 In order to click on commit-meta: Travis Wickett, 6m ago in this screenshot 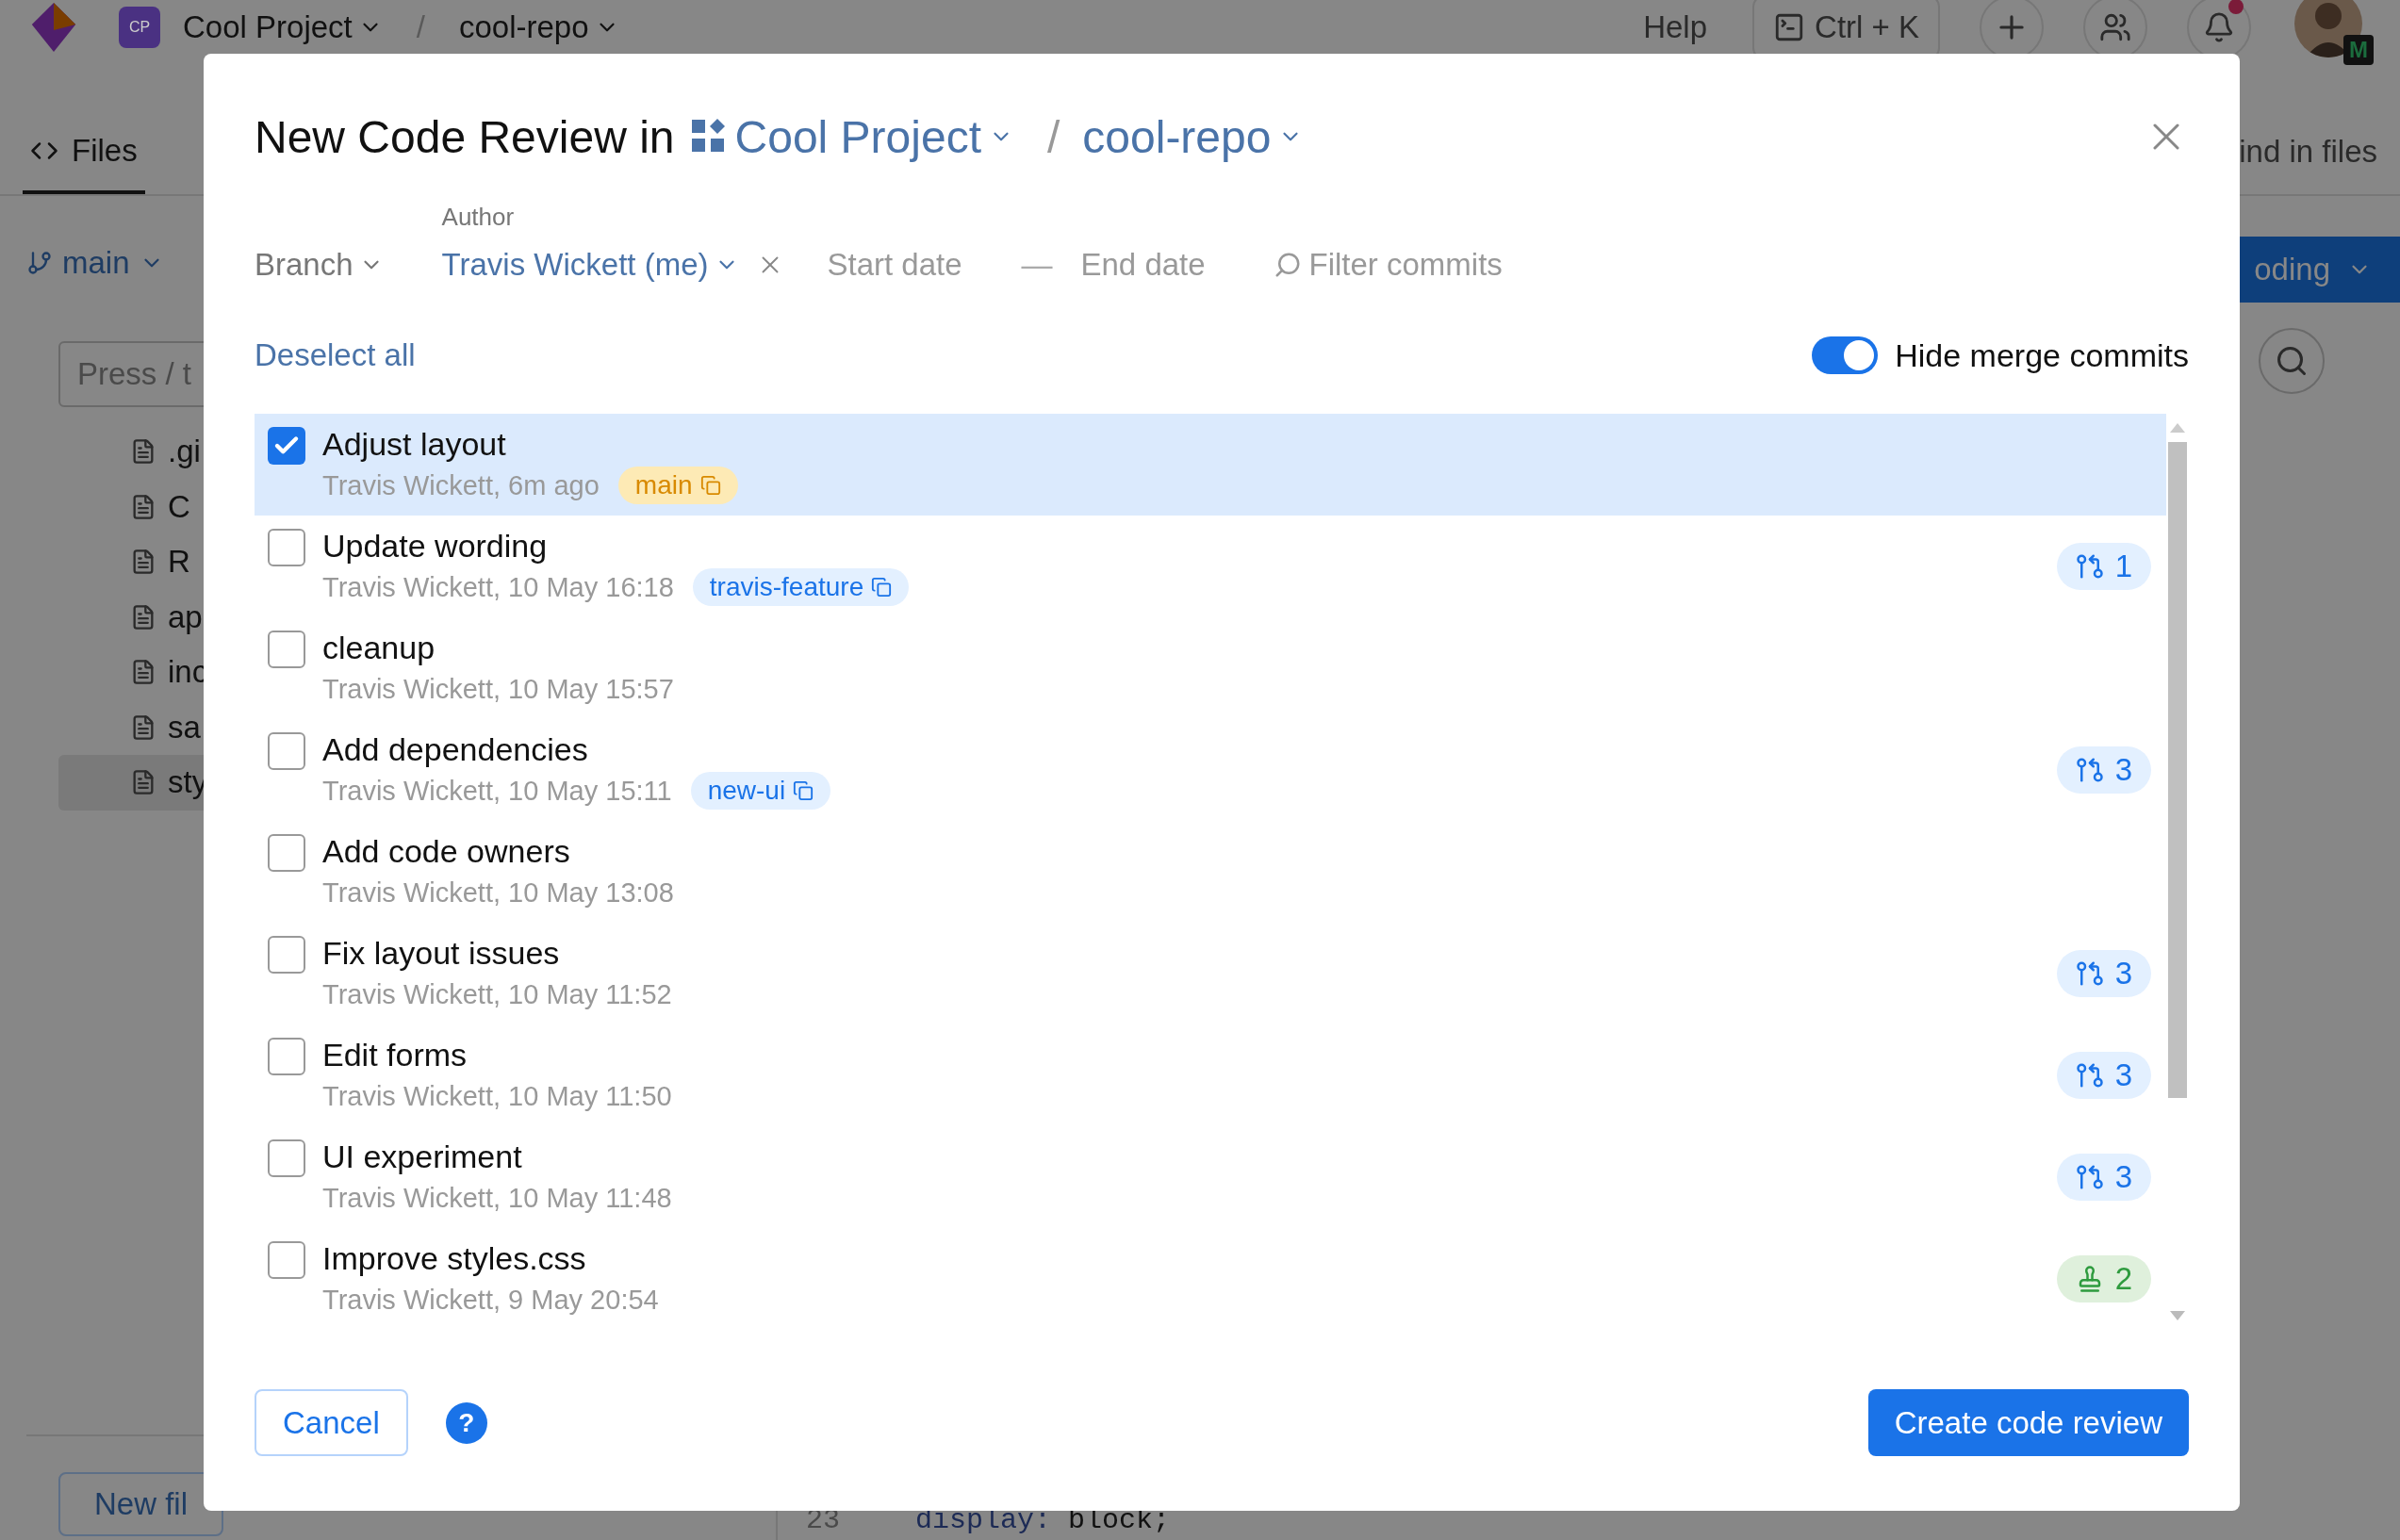, I will do `click(461, 485)`.